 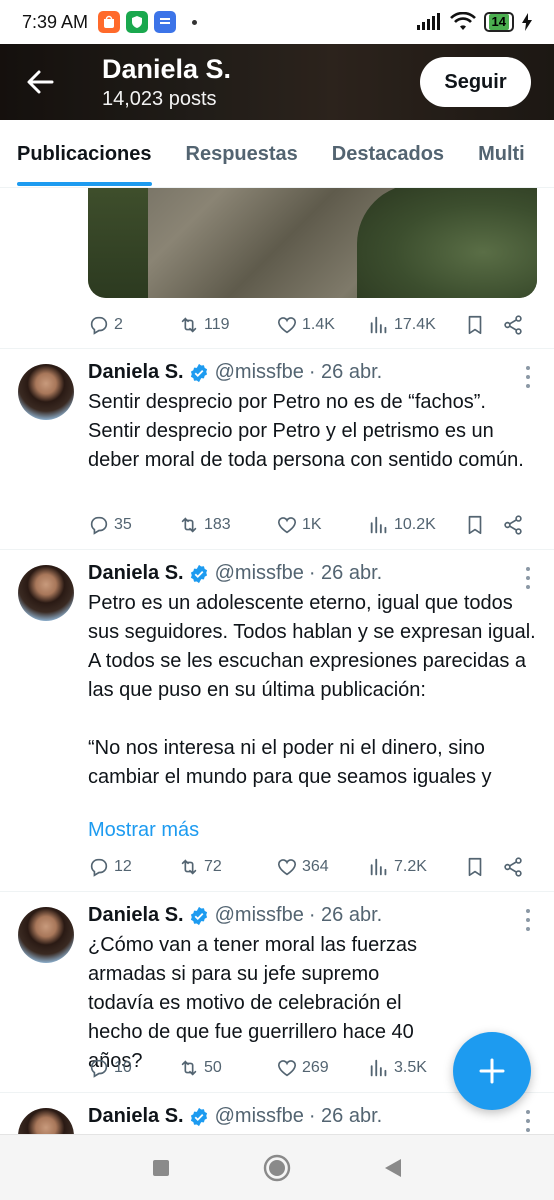 I want to click on like-button: 1K, so click(x=322, y=525).